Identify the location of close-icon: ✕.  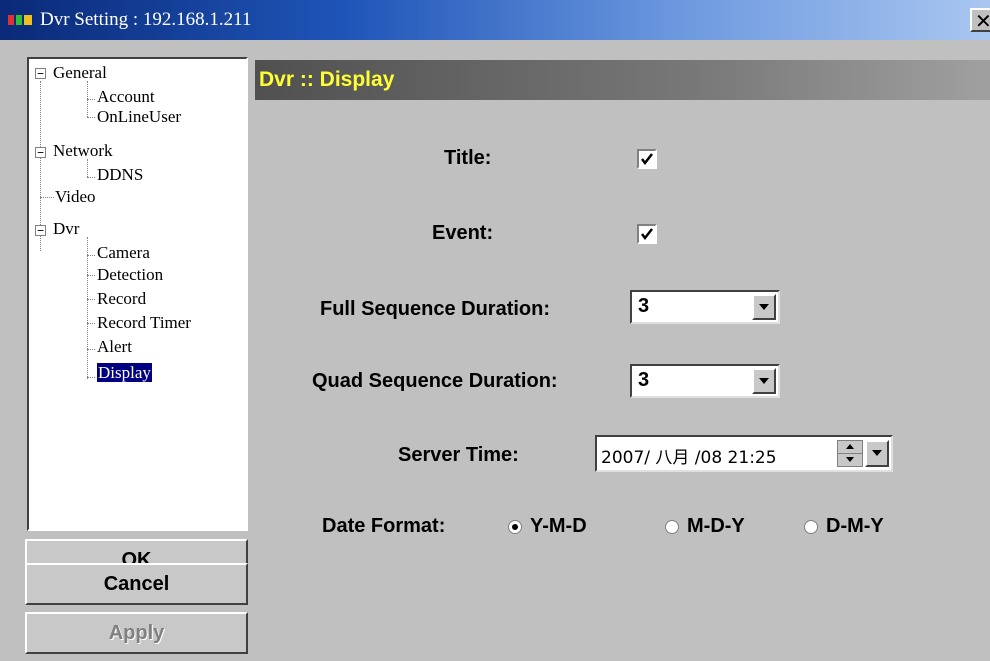
(982, 21).